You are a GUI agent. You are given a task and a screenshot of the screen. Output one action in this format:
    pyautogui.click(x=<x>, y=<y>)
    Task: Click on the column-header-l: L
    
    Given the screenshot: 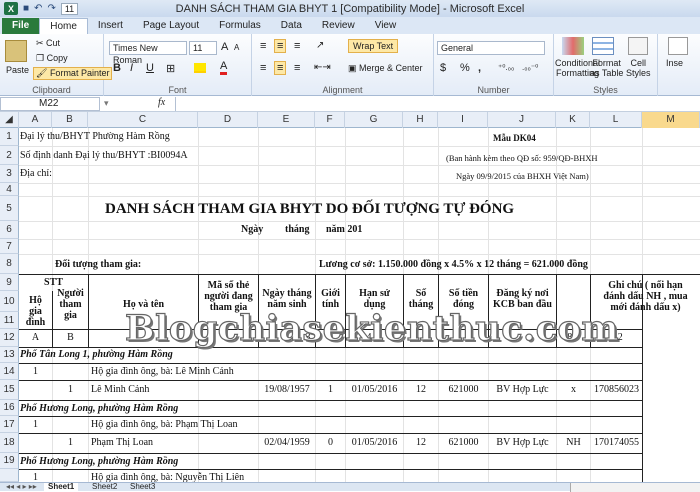 What is the action you would take?
    pyautogui.click(x=616, y=120)
    